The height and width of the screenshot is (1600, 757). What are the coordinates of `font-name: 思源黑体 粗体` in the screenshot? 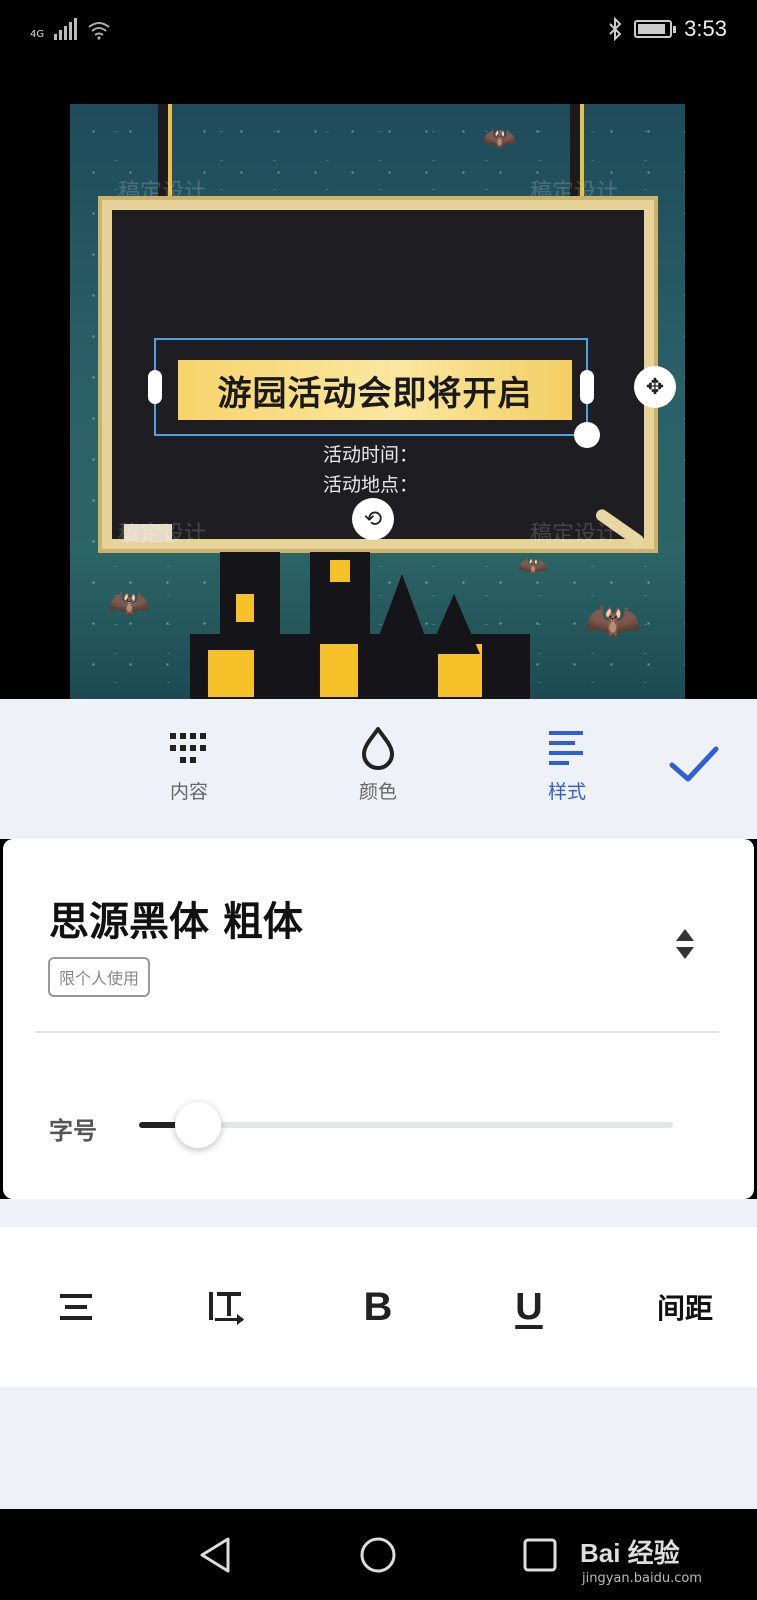 It's located at (176, 918).